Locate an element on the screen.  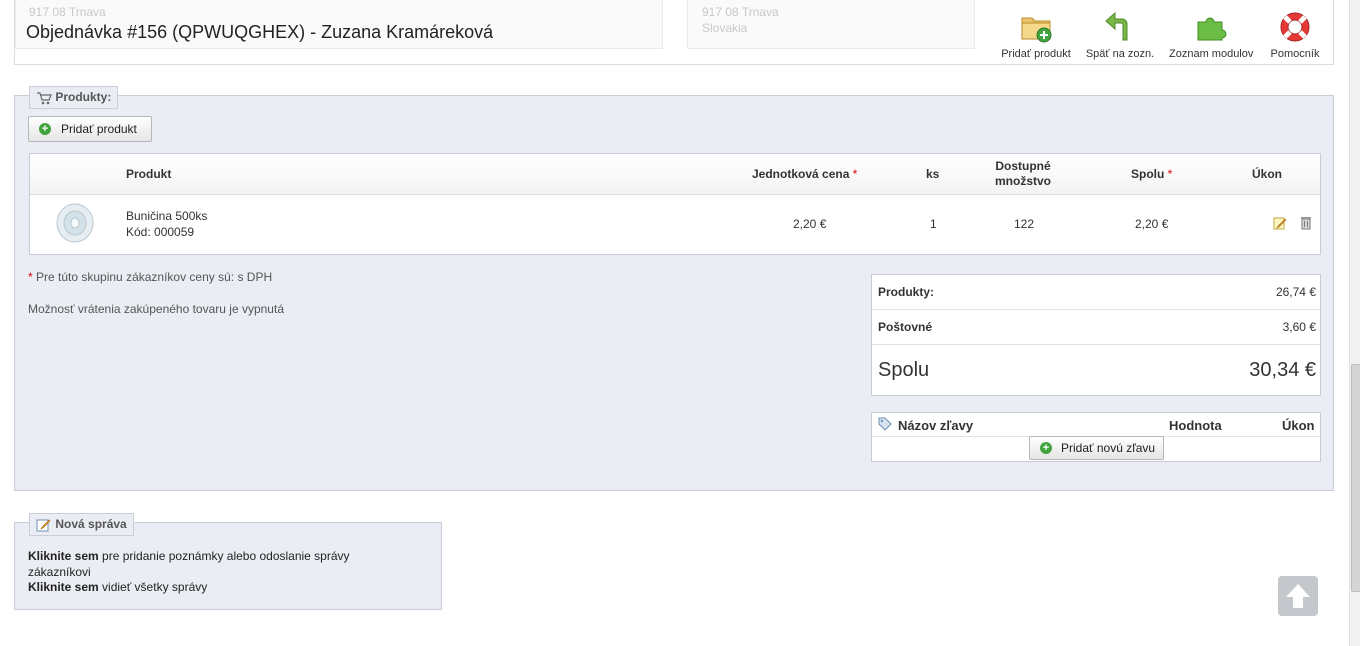
arrow-up-icon is located at coordinates (1298, 596).